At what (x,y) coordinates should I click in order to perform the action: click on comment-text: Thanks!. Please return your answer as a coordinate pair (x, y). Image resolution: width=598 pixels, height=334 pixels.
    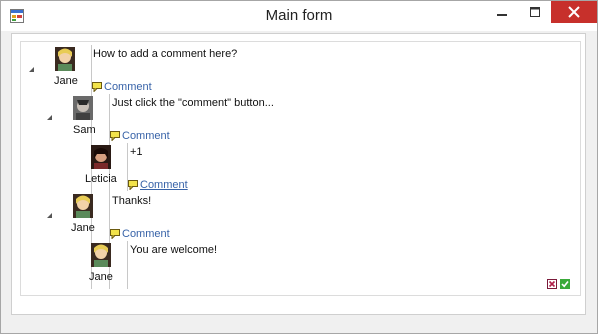
    Looking at the image, I should click on (132, 201).